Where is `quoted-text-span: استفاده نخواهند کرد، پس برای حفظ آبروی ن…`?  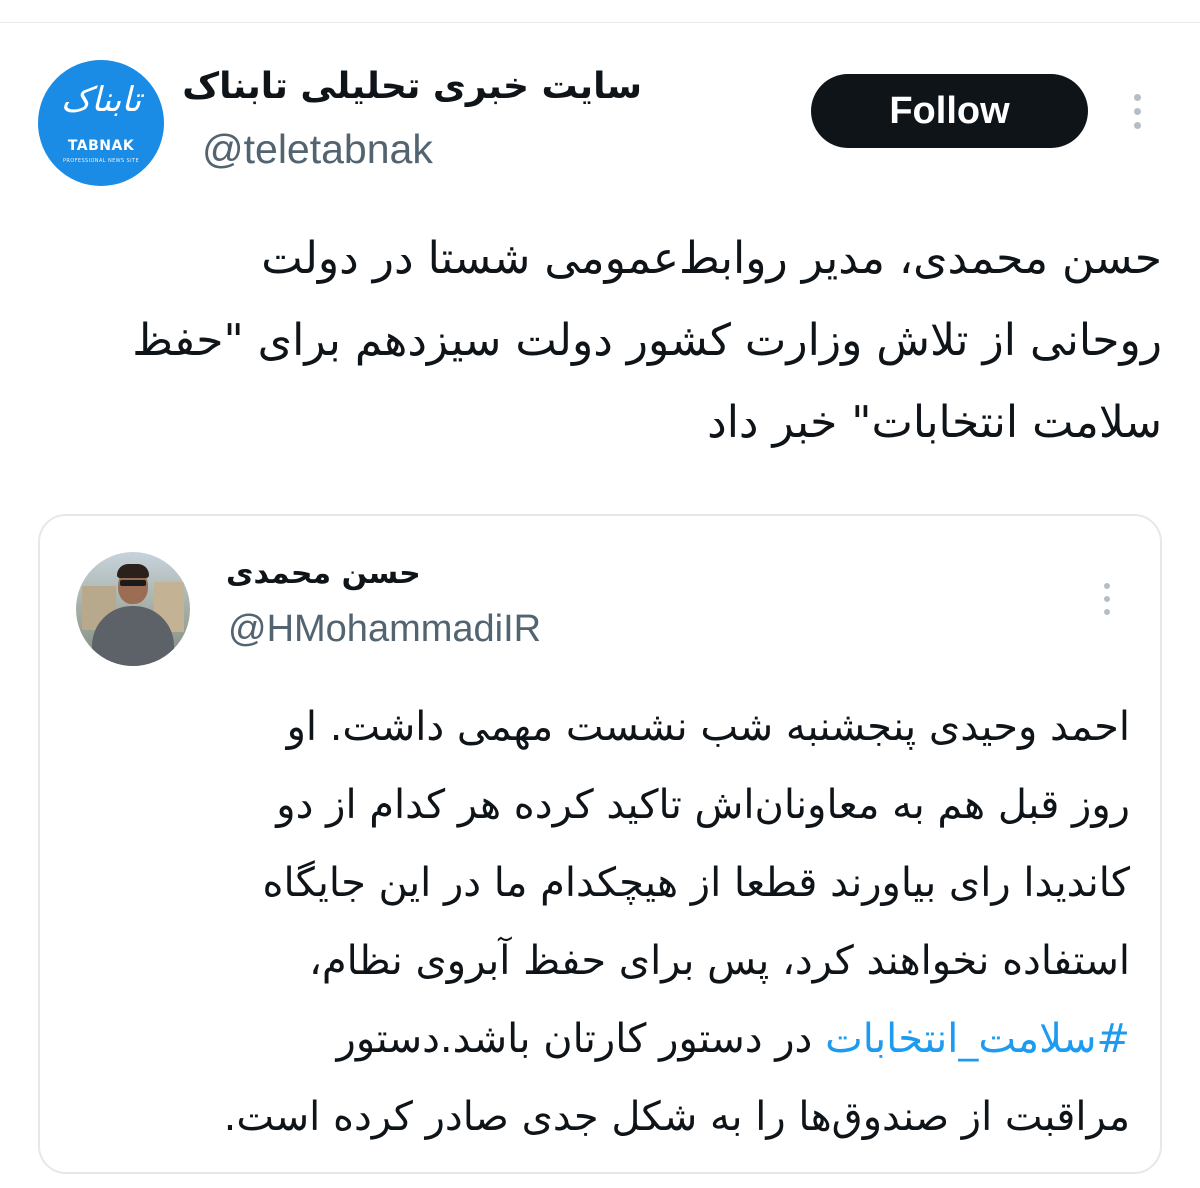
quoted-text-span: استفاده نخواهند کرد، پس برای حفظ آبروی ن… is located at coordinates (719, 961).